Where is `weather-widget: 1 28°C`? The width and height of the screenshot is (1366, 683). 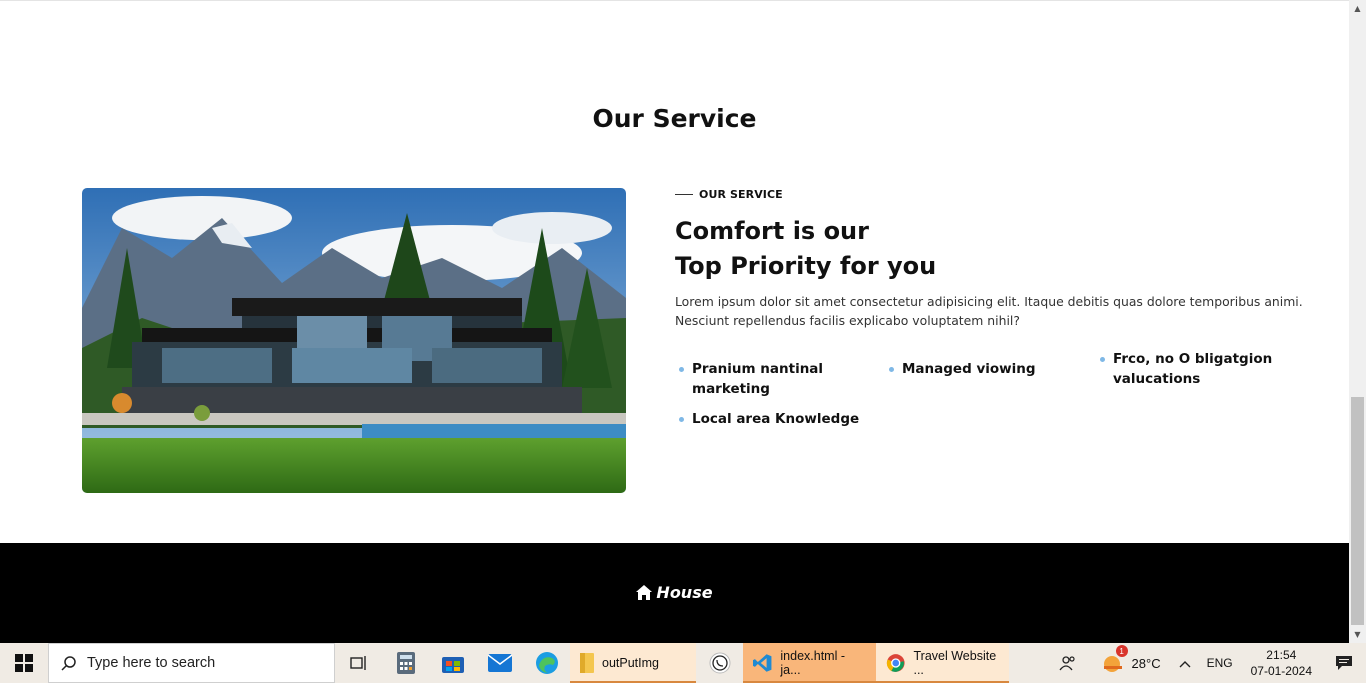 weather-widget: 1 28°C is located at coordinates (1131, 659).